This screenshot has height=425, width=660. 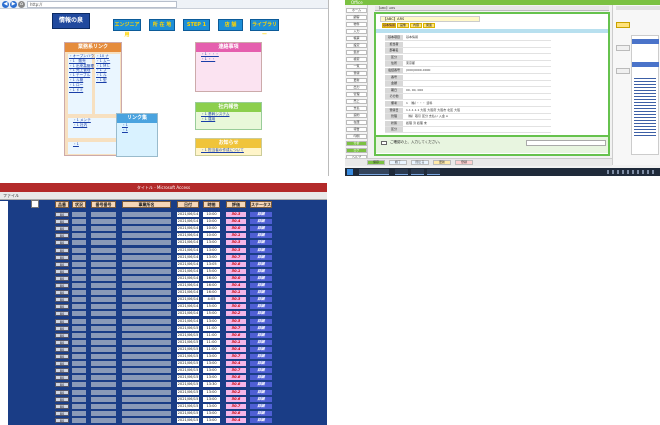 What do you see at coordinates (356, 73) in the screenshot?
I see `left-menu-button: 登録` at bounding box center [356, 73].